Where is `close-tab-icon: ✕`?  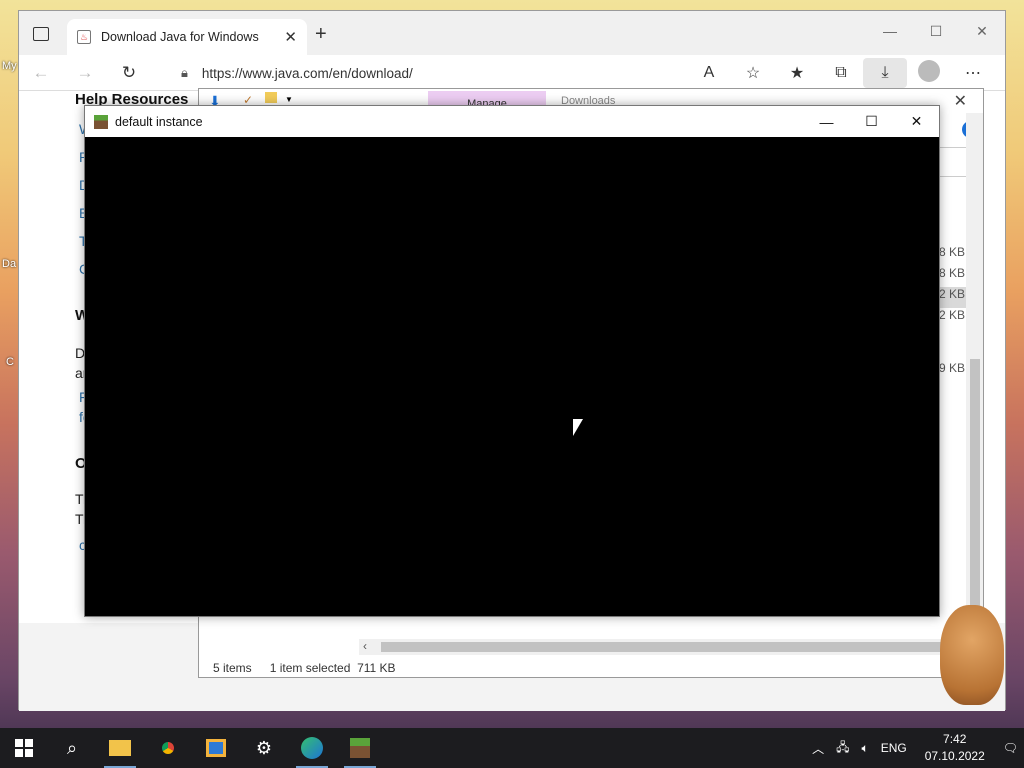
close-tab-icon: ✕ is located at coordinates (290, 37).